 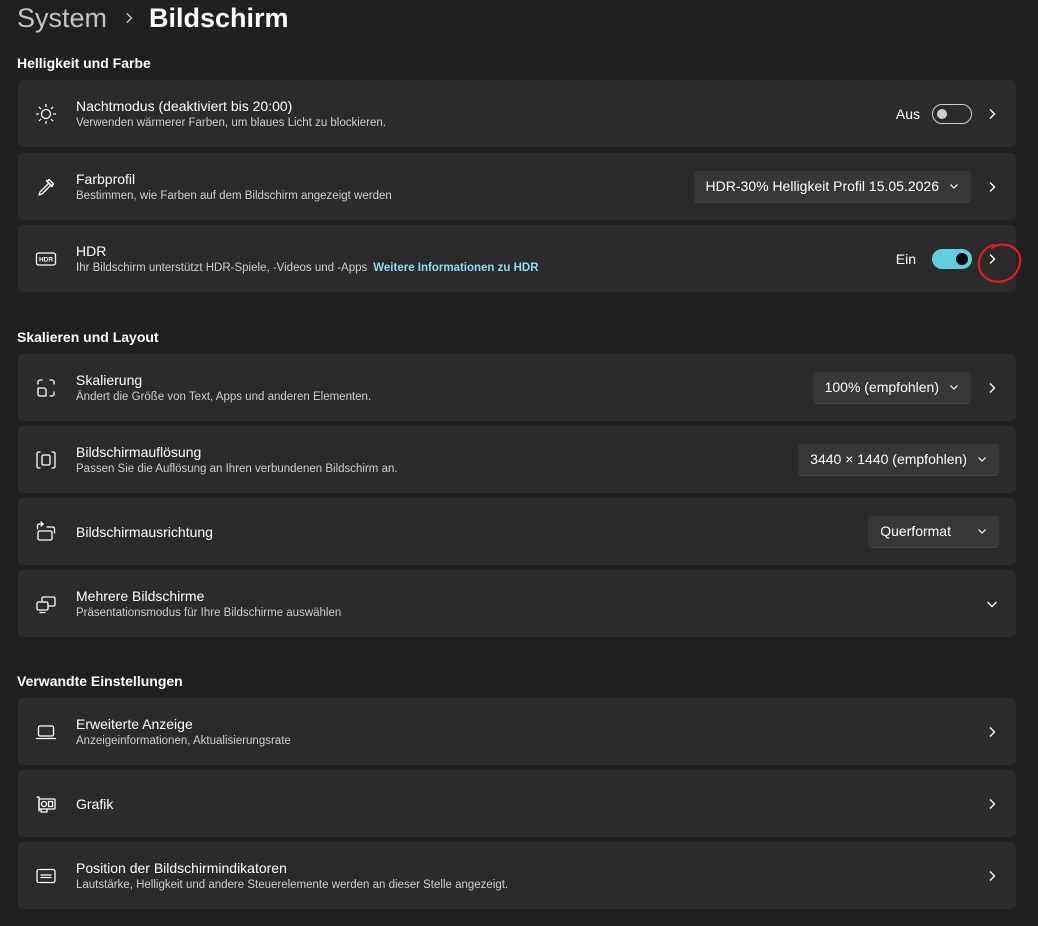 I want to click on hdr-toggle, so click(x=952, y=258).